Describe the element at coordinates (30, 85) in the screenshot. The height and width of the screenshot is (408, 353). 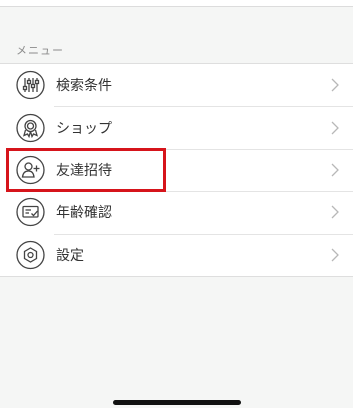
I see `sliders-icon` at that location.